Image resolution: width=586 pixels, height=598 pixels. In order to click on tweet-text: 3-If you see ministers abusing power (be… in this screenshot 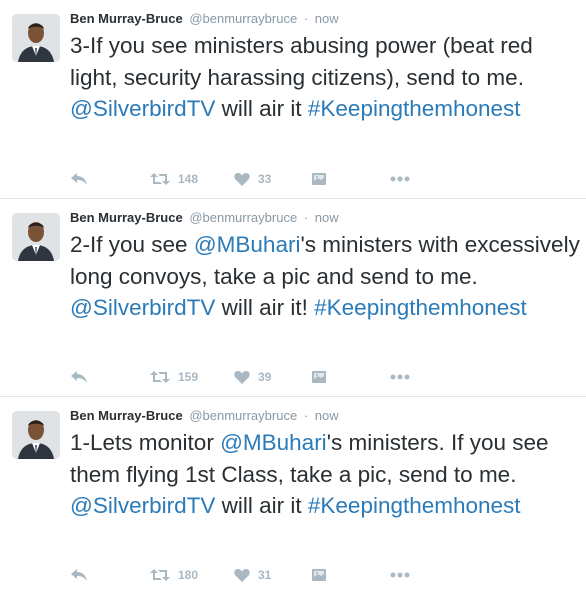, I will do `click(325, 77)`.